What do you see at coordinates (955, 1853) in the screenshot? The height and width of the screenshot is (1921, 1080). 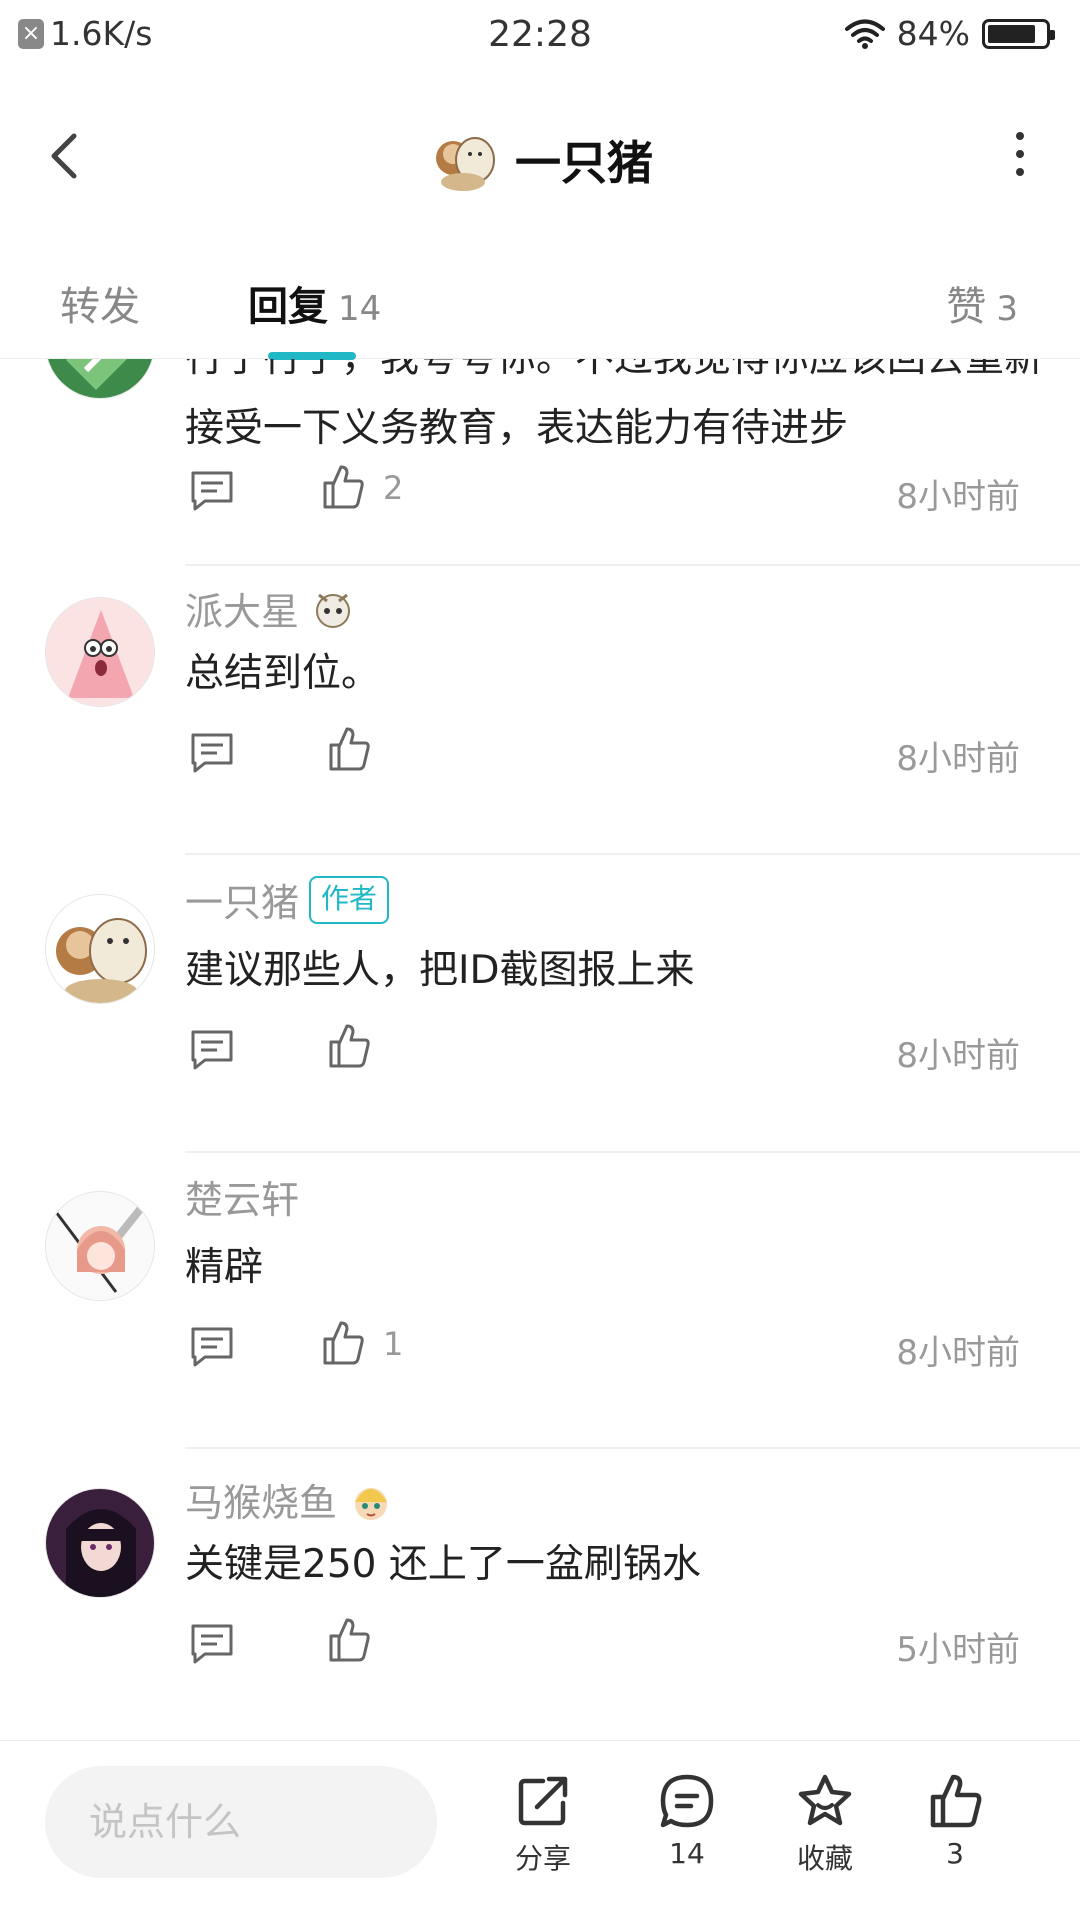 I see `likes-count: 3` at bounding box center [955, 1853].